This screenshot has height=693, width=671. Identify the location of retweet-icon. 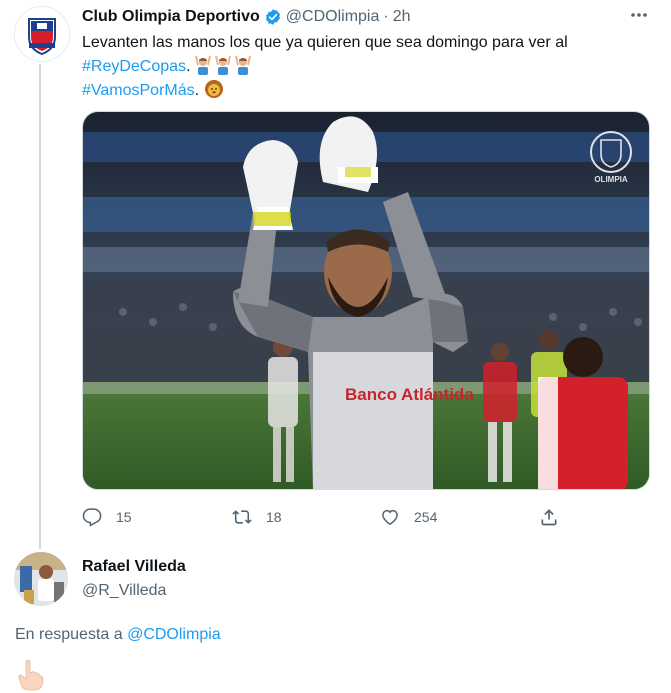
(242, 517).